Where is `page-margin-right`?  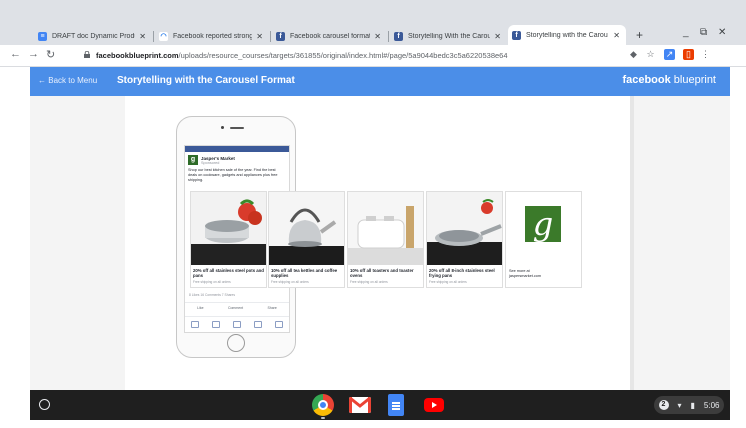 page-margin-right is located at coordinates (738, 243).